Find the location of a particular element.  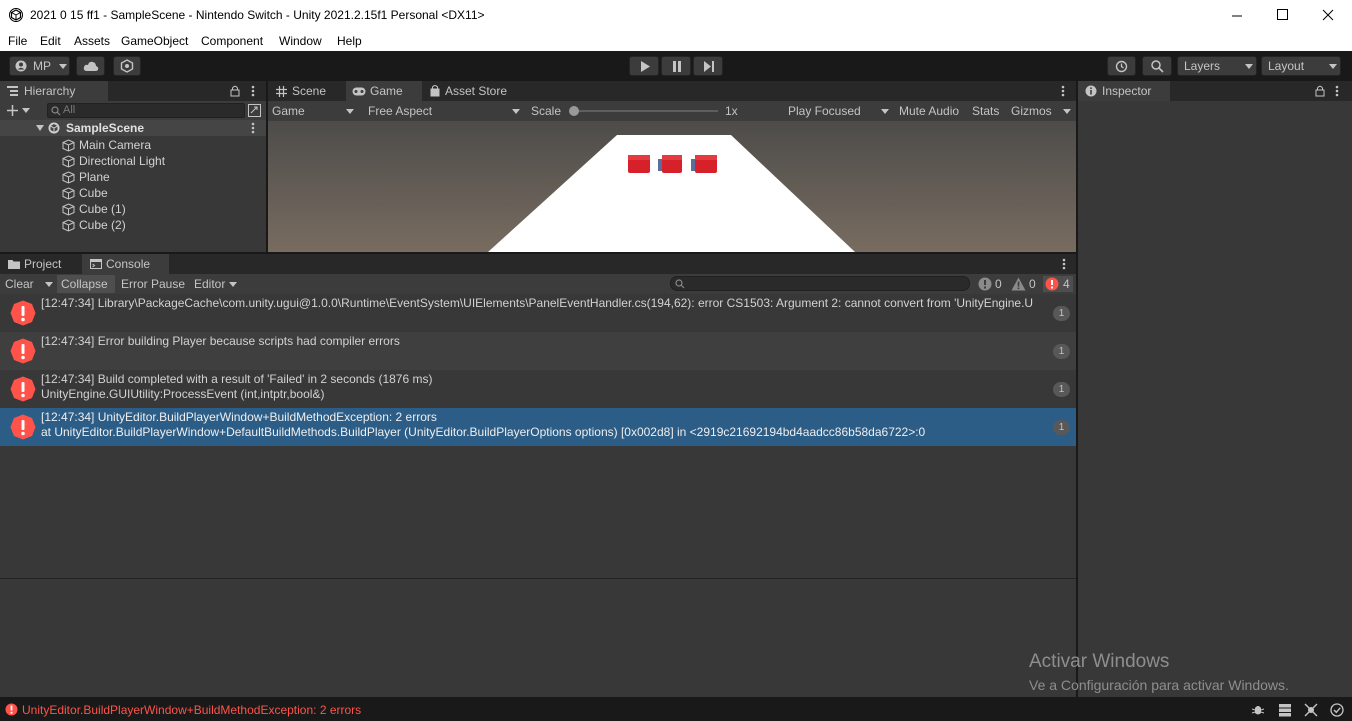

console-splitter is located at coordinates (538, 578).